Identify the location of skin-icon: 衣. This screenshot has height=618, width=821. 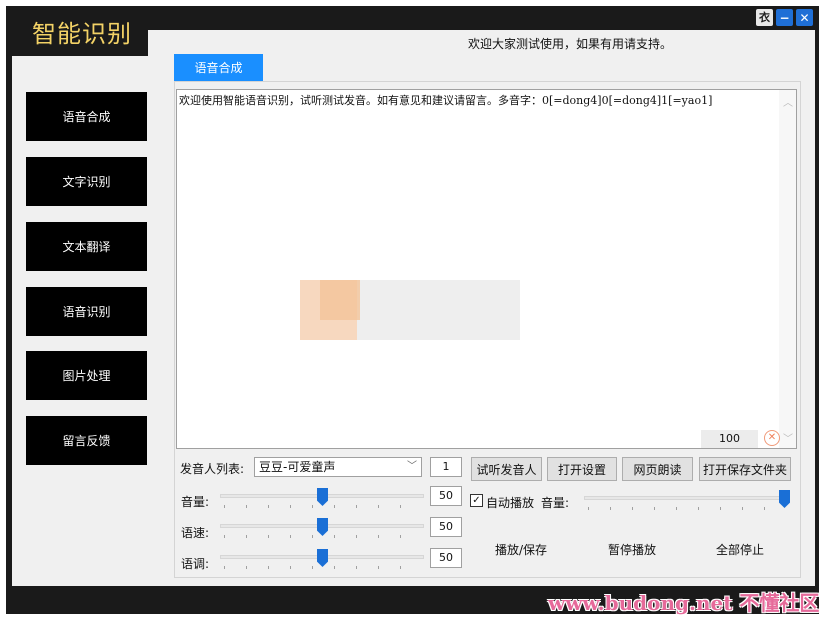
(764, 17).